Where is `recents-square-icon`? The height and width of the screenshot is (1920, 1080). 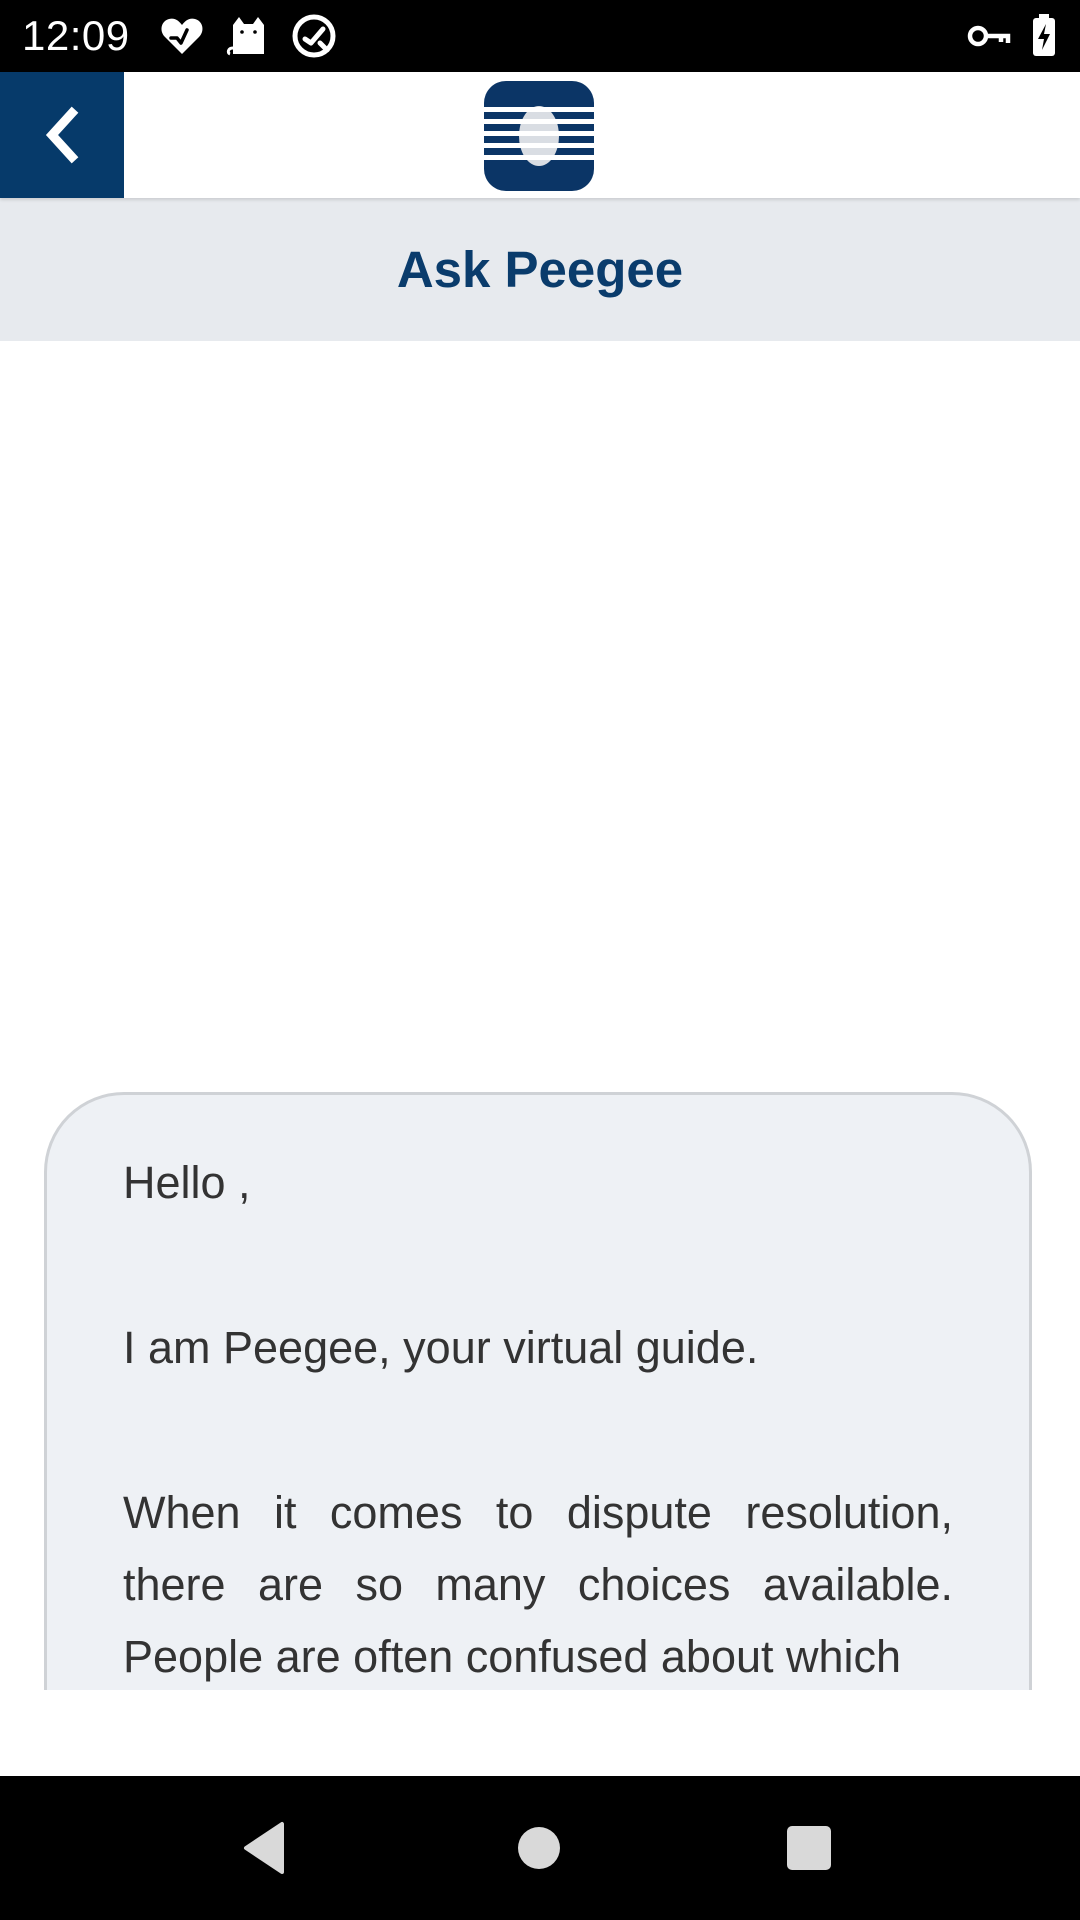
recents-square-icon is located at coordinates (809, 1848).